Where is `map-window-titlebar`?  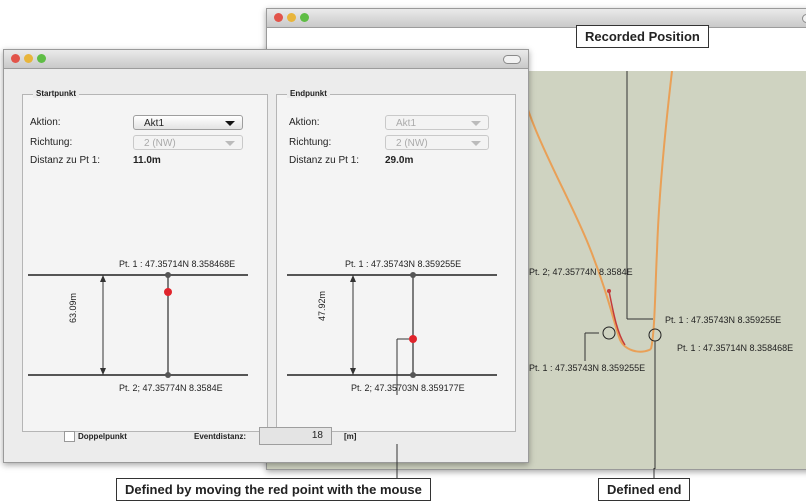
map-window-titlebar is located at coordinates (536, 18).